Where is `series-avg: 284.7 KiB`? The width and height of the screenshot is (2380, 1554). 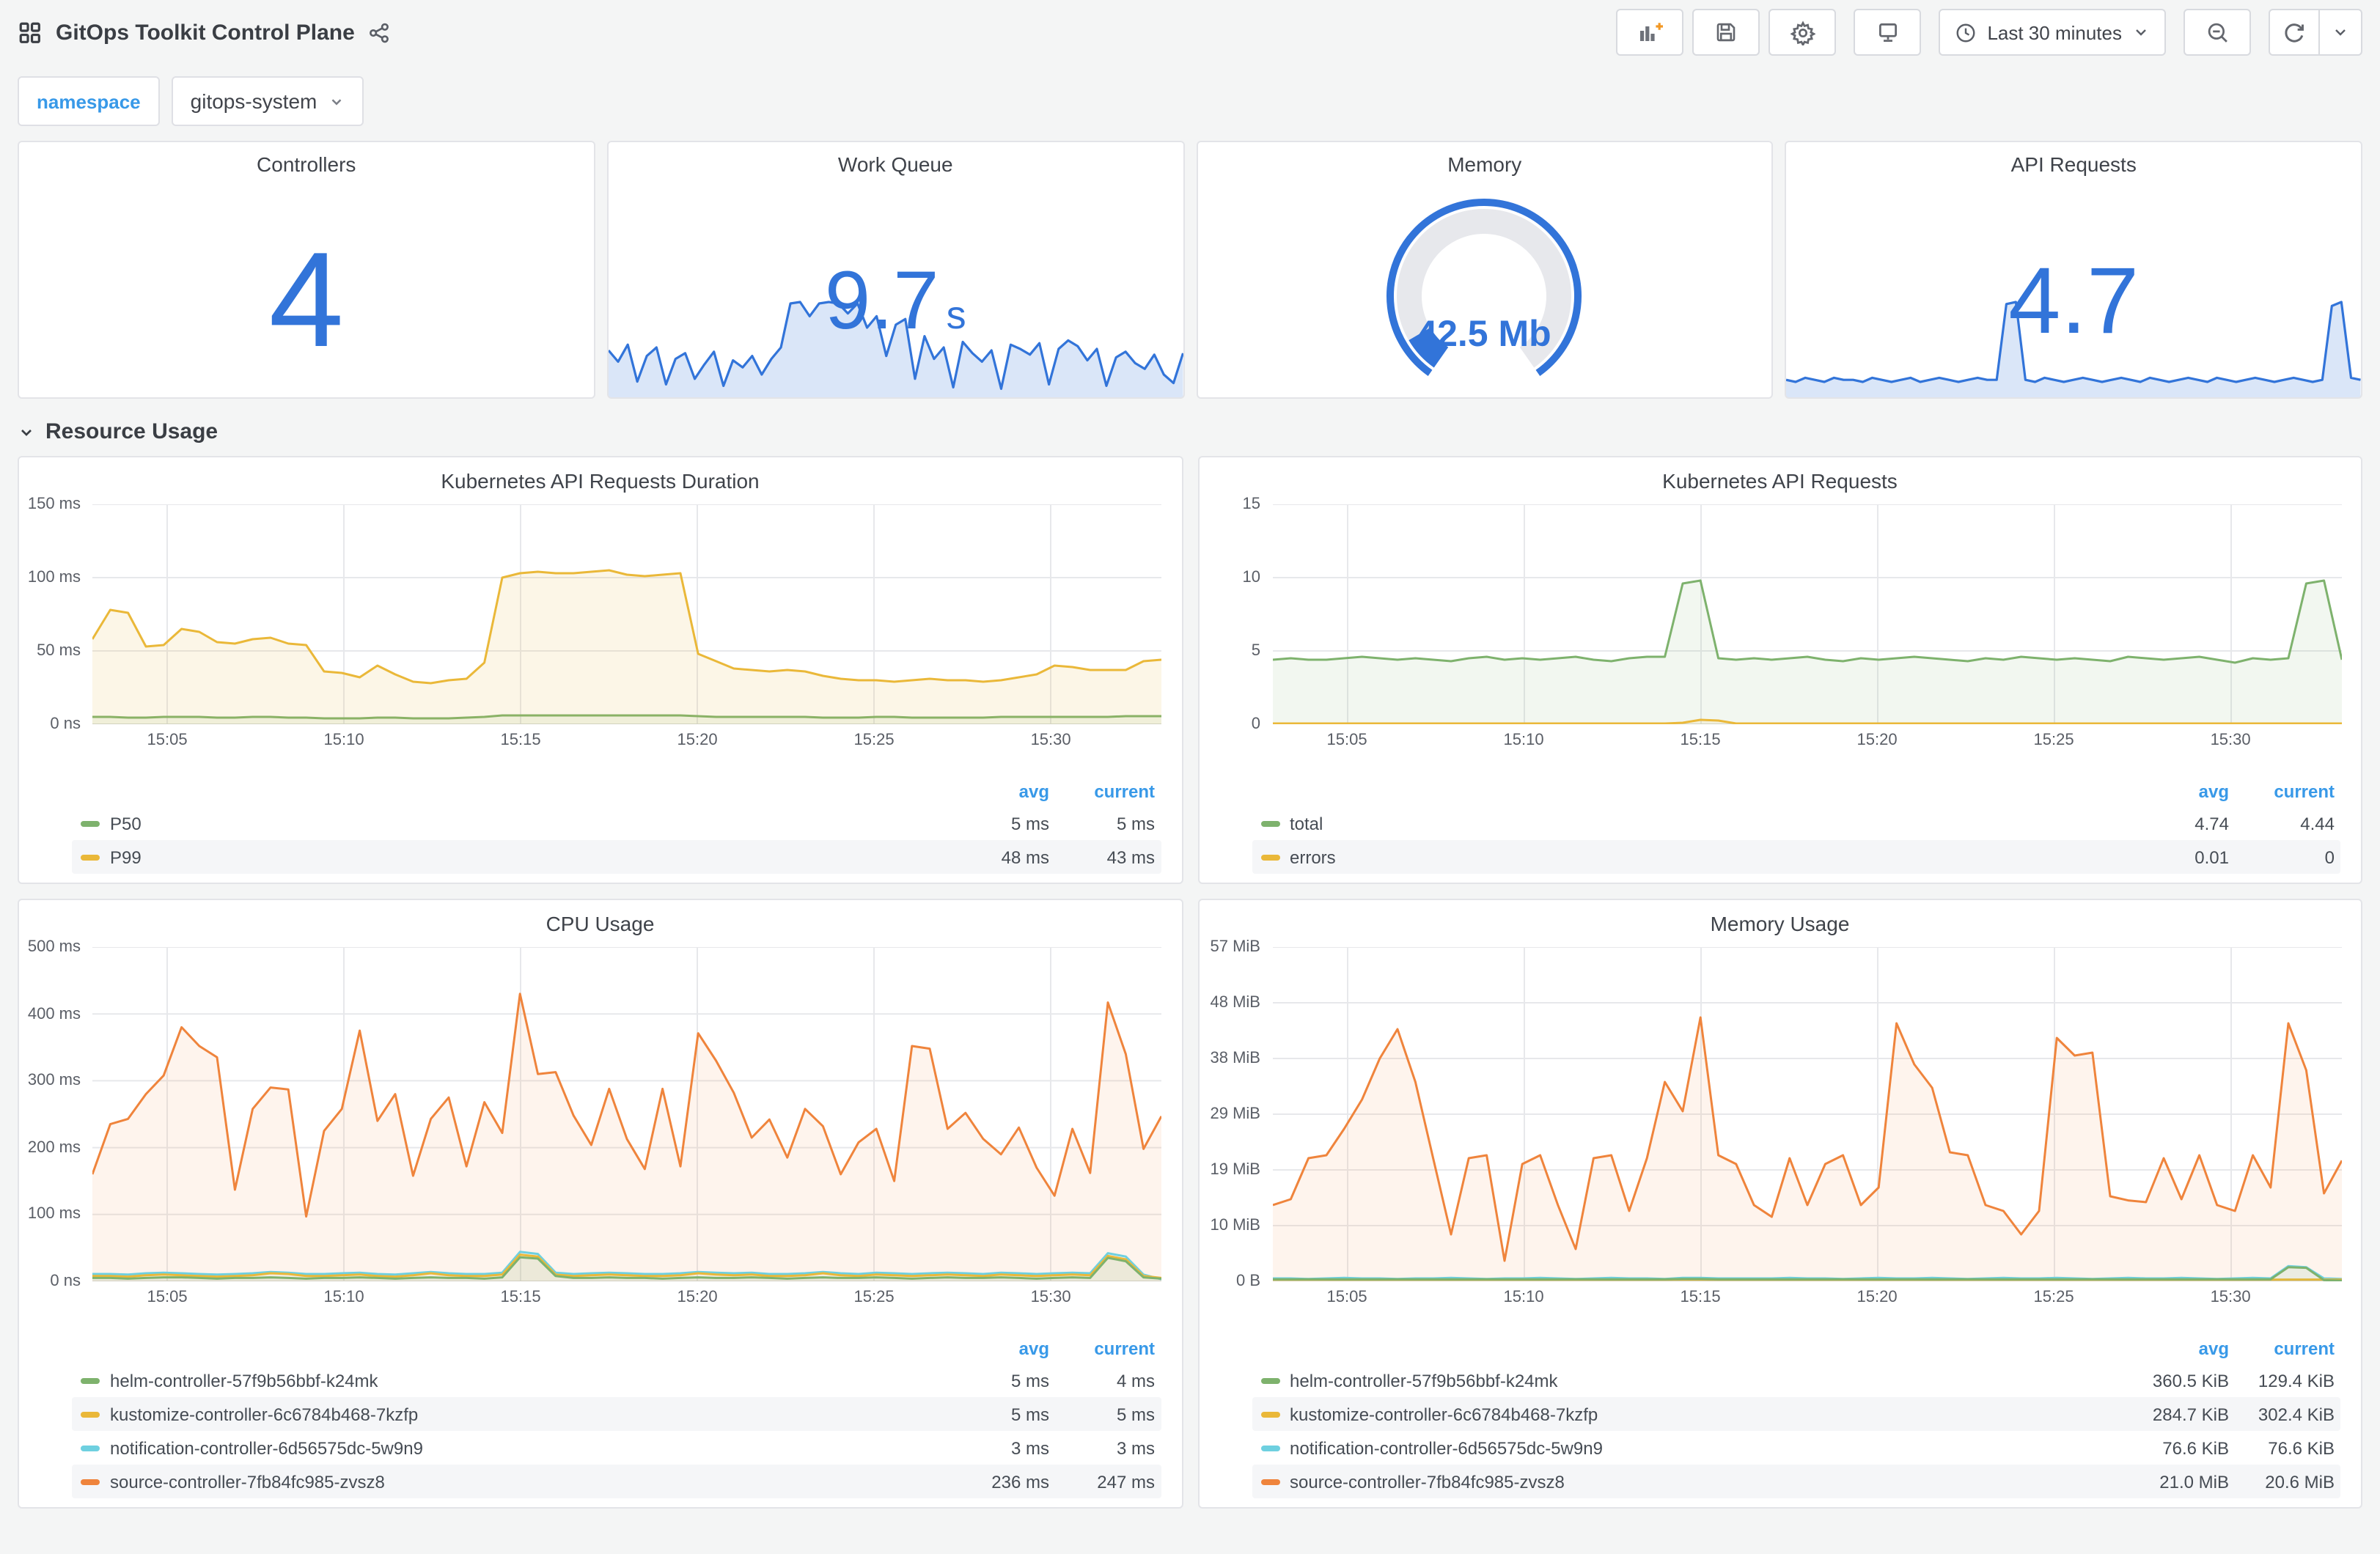 series-avg: 284.7 KiB is located at coordinates (2190, 1414).